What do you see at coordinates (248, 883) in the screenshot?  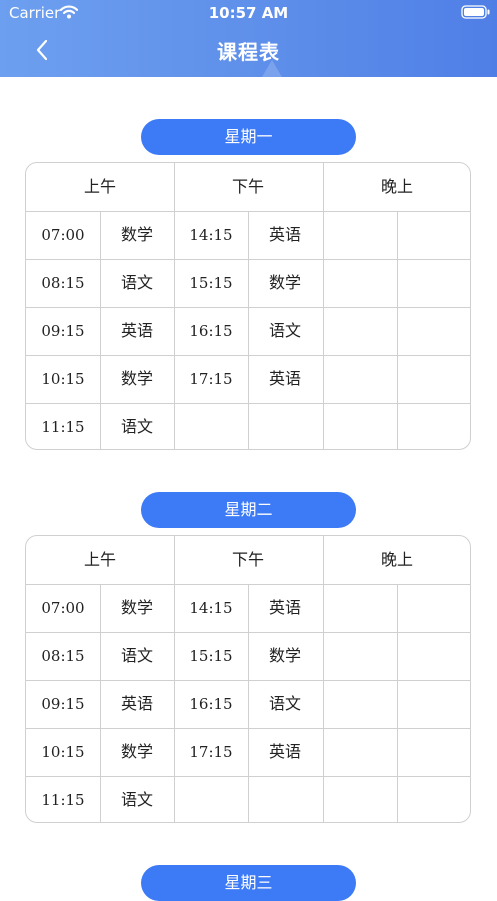 I see `day-badge: 星期三` at bounding box center [248, 883].